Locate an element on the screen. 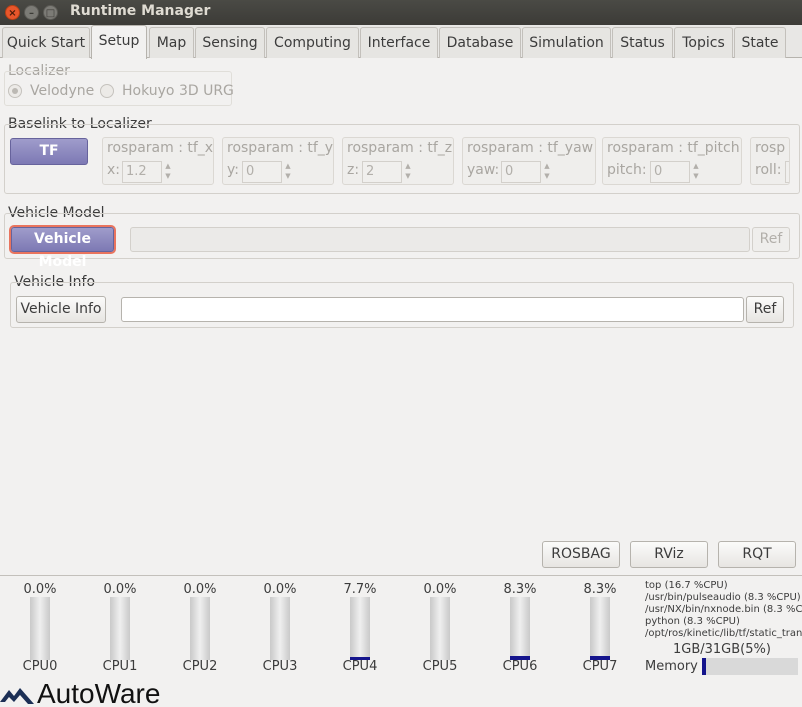 This screenshot has height=707, width=802. cpu-name: CPU6 is located at coordinates (520, 666).